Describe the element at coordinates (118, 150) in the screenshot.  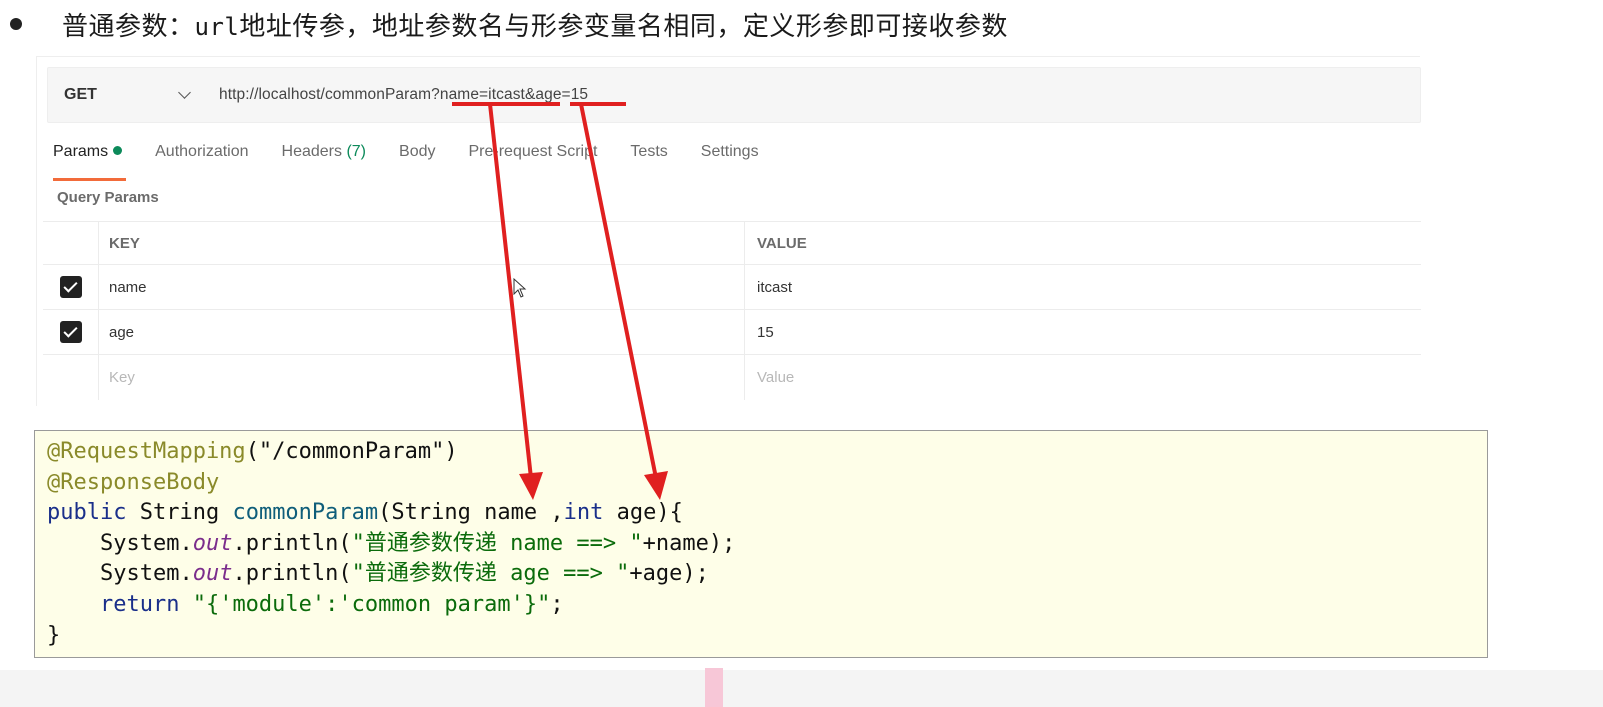
I see `params-indicator-dot` at that location.